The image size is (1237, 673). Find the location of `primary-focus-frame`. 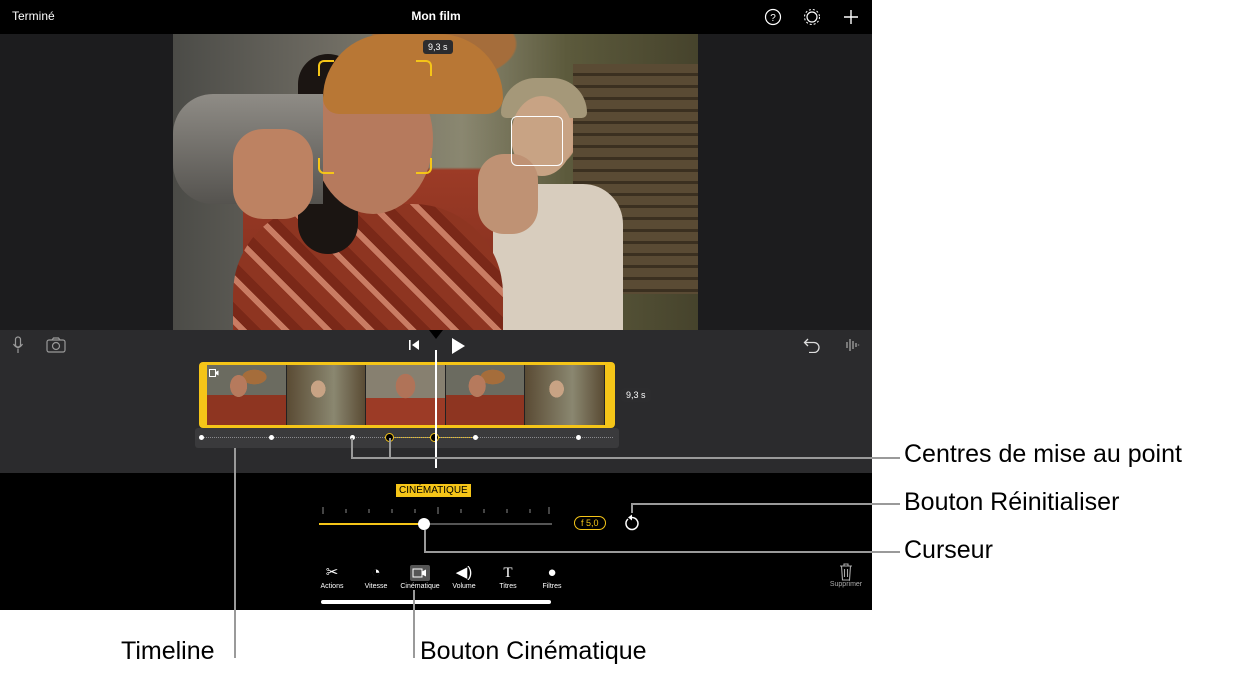

primary-focus-frame is located at coordinates (375, 117).